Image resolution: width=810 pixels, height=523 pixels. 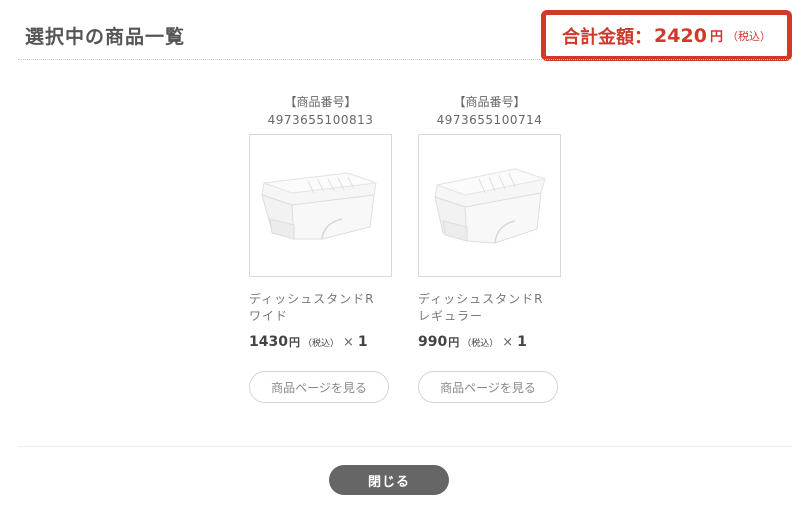 What do you see at coordinates (105, 37) in the screenshot?
I see `page-title: 選択中の商品一覧` at bounding box center [105, 37].